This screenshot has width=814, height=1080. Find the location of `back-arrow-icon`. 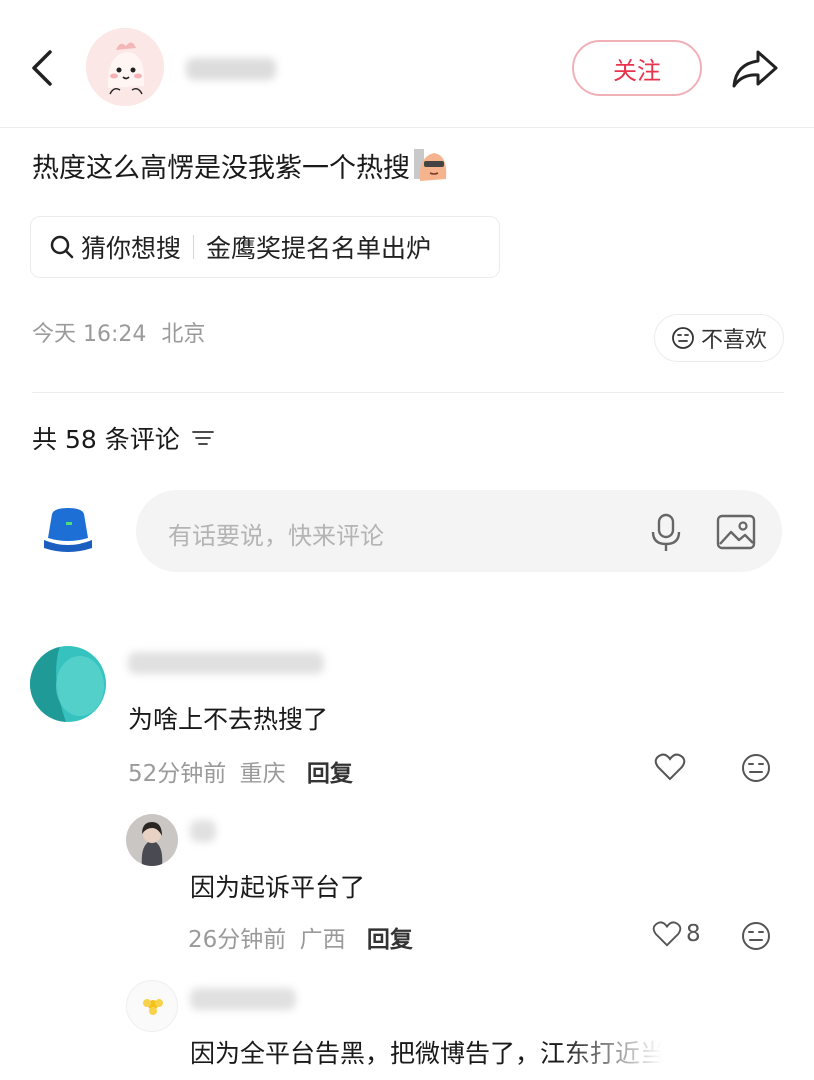

back-arrow-icon is located at coordinates (42, 68).